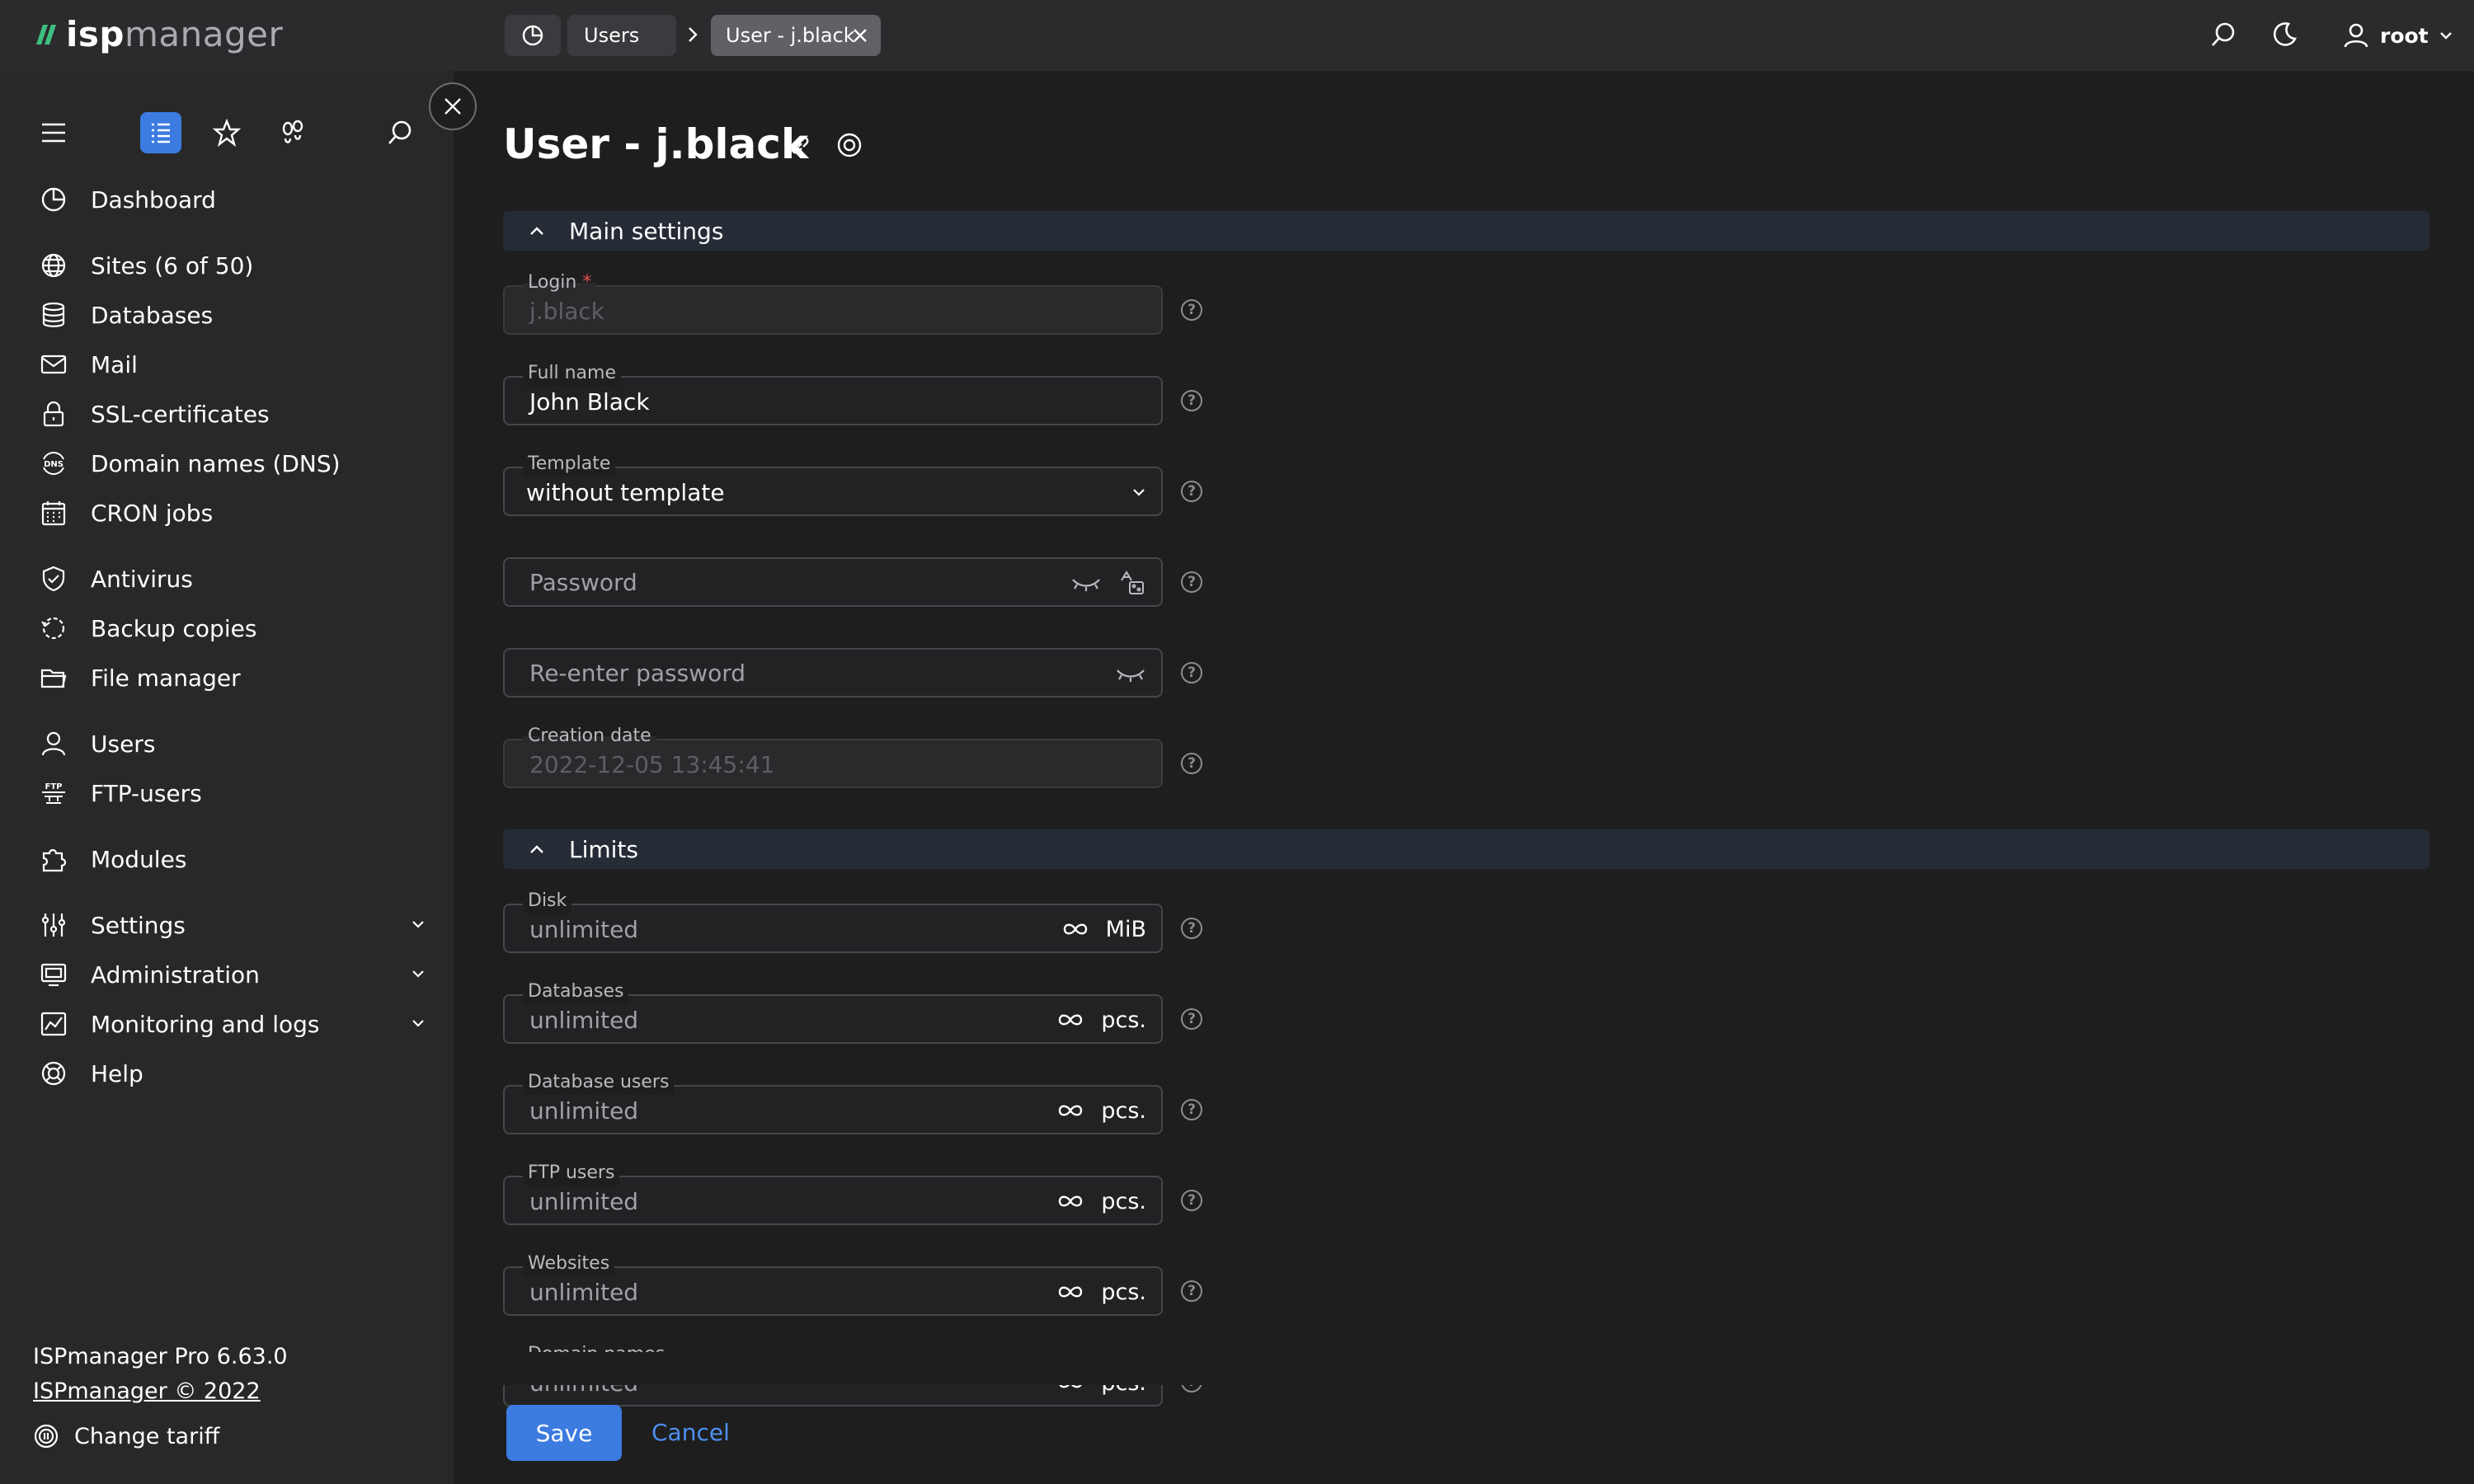  I want to click on login-value: j.black, so click(566, 311).